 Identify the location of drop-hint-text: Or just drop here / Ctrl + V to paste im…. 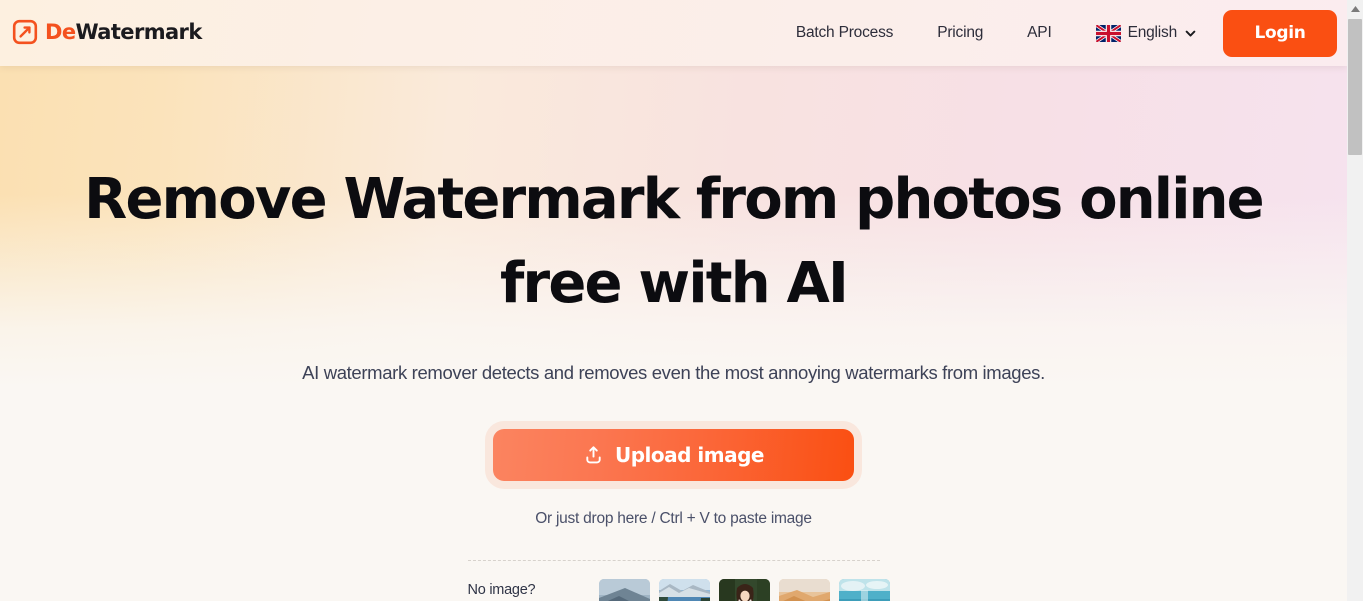
(673, 518).